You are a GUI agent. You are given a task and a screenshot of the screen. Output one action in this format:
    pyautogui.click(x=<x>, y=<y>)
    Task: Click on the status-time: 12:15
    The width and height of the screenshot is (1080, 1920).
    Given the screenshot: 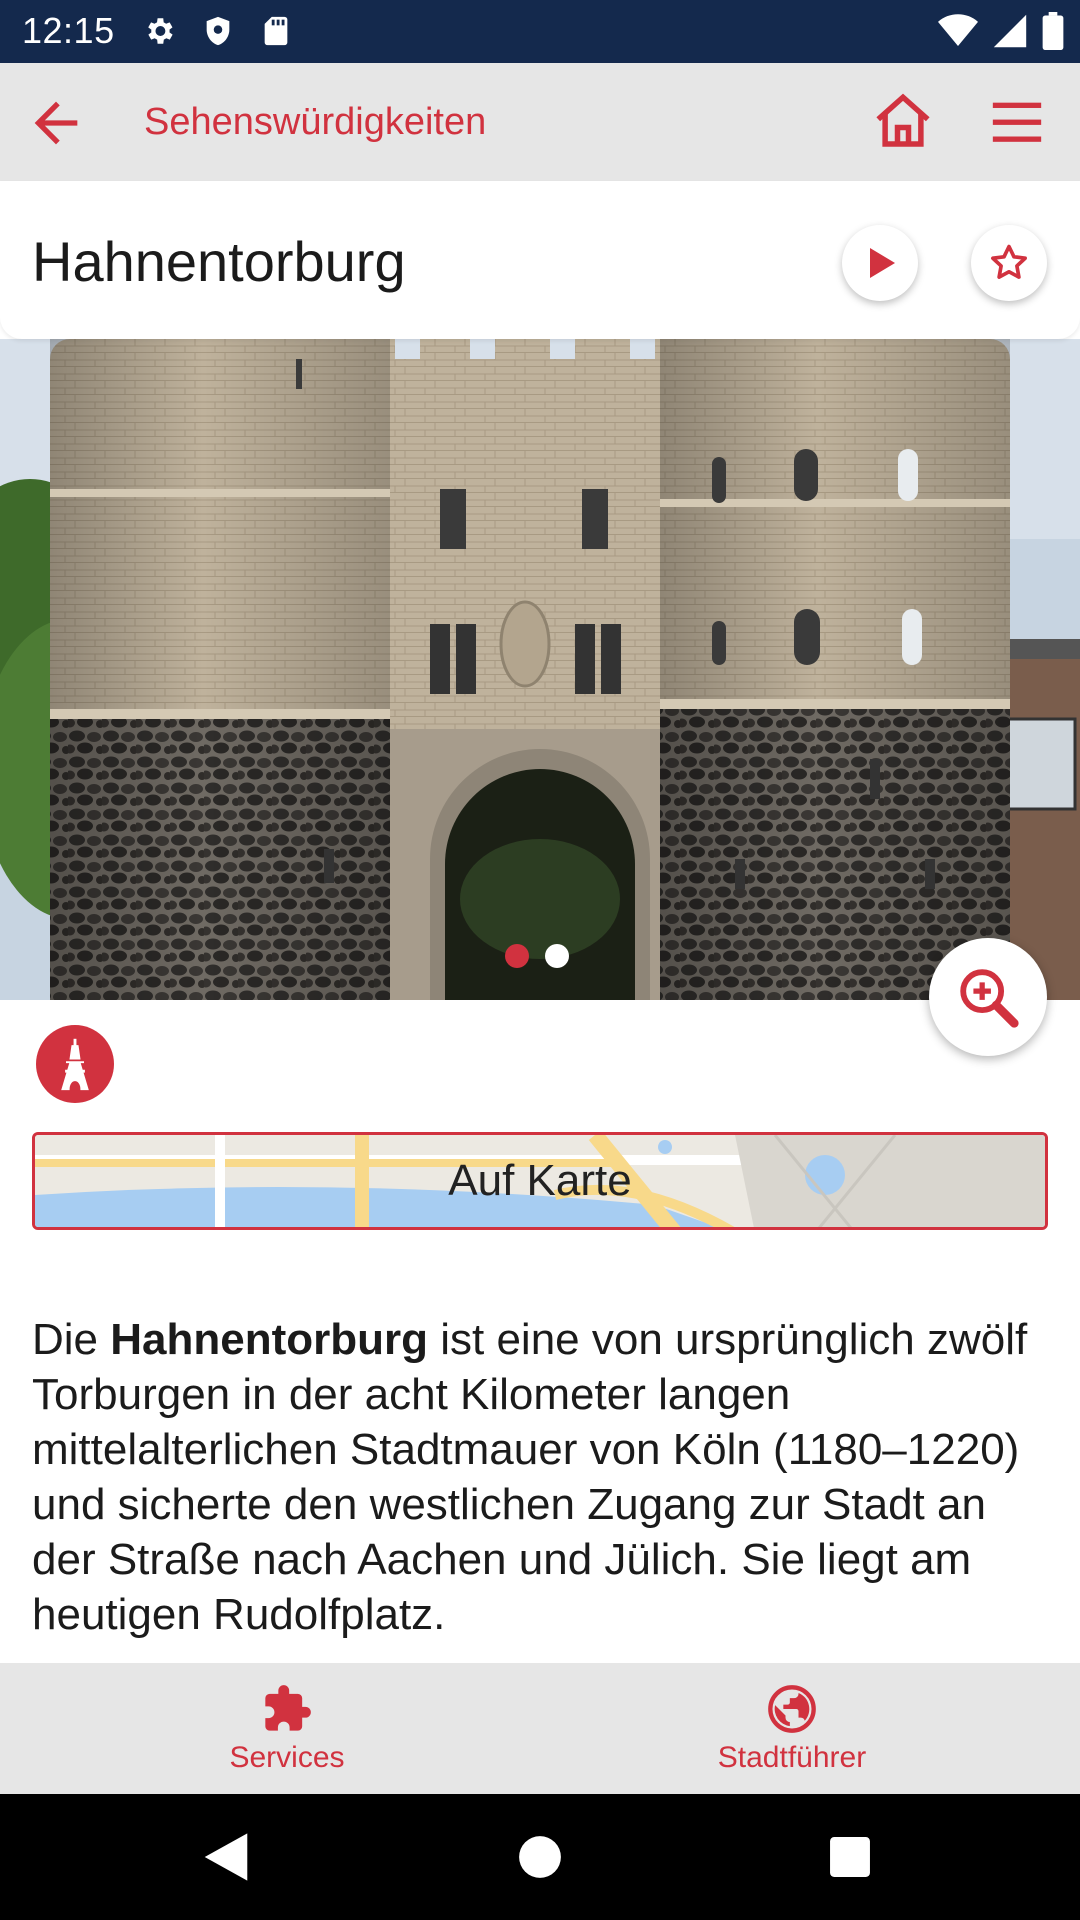 What is the action you would take?
    pyautogui.click(x=68, y=30)
    